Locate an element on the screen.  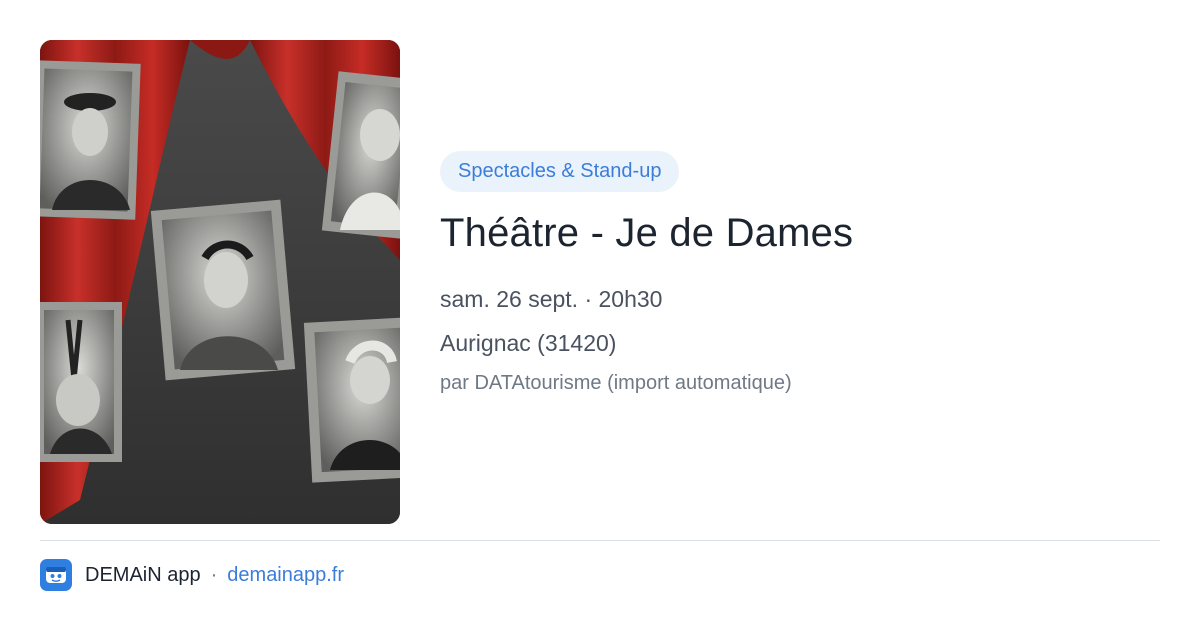
footer-divider is located at coordinates (600, 540).